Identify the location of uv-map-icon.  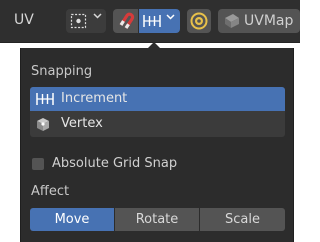
(232, 21).